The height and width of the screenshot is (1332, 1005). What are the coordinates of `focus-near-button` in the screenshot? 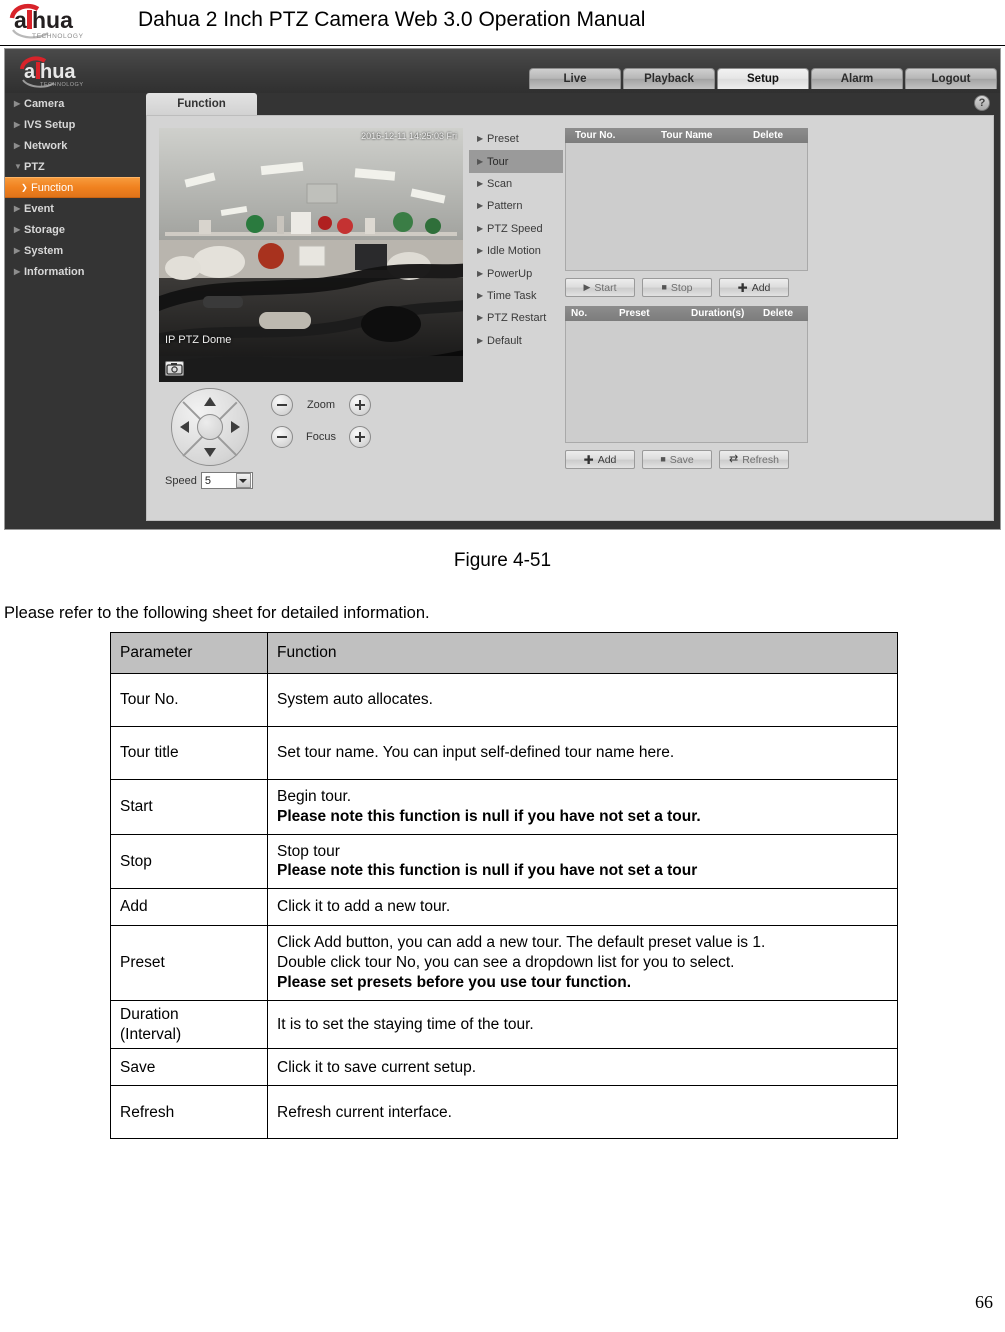 It's located at (282, 437).